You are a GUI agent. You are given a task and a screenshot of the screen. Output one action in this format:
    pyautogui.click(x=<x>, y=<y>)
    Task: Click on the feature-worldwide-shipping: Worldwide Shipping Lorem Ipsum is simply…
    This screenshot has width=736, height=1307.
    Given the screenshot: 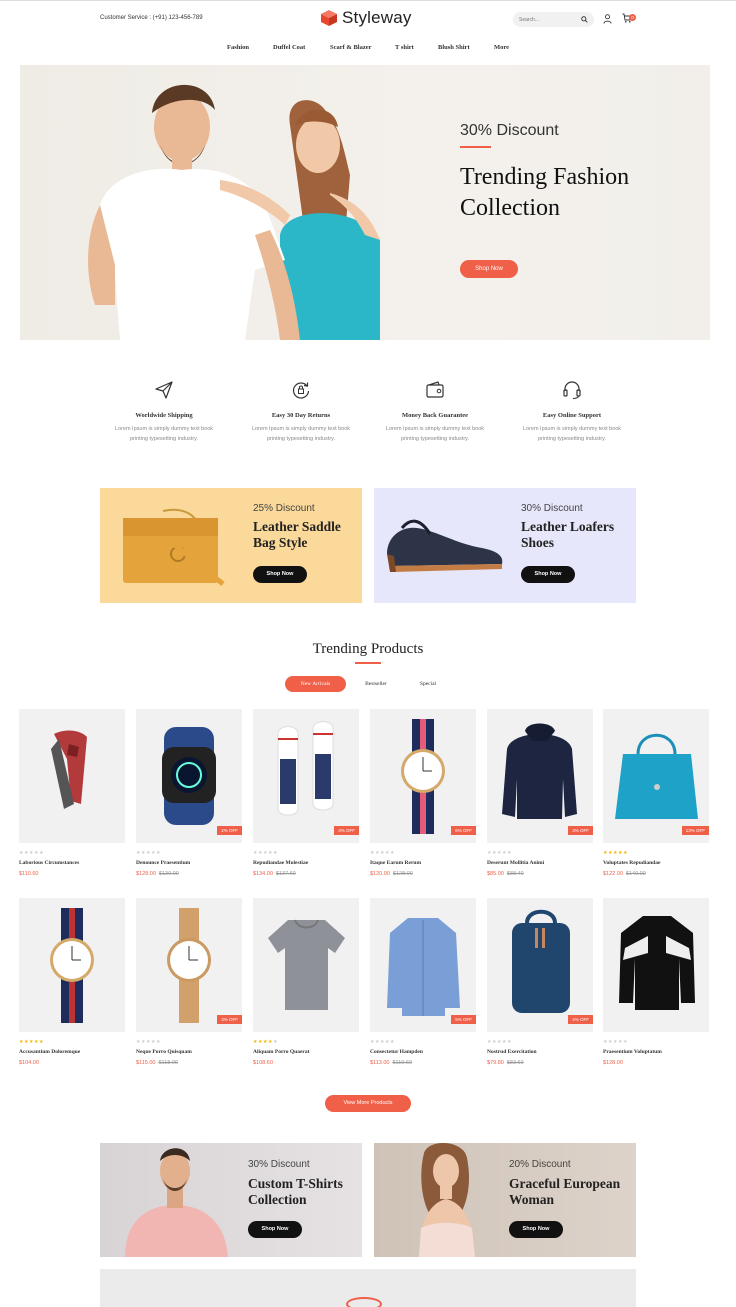 What is the action you would take?
    pyautogui.click(x=164, y=412)
    